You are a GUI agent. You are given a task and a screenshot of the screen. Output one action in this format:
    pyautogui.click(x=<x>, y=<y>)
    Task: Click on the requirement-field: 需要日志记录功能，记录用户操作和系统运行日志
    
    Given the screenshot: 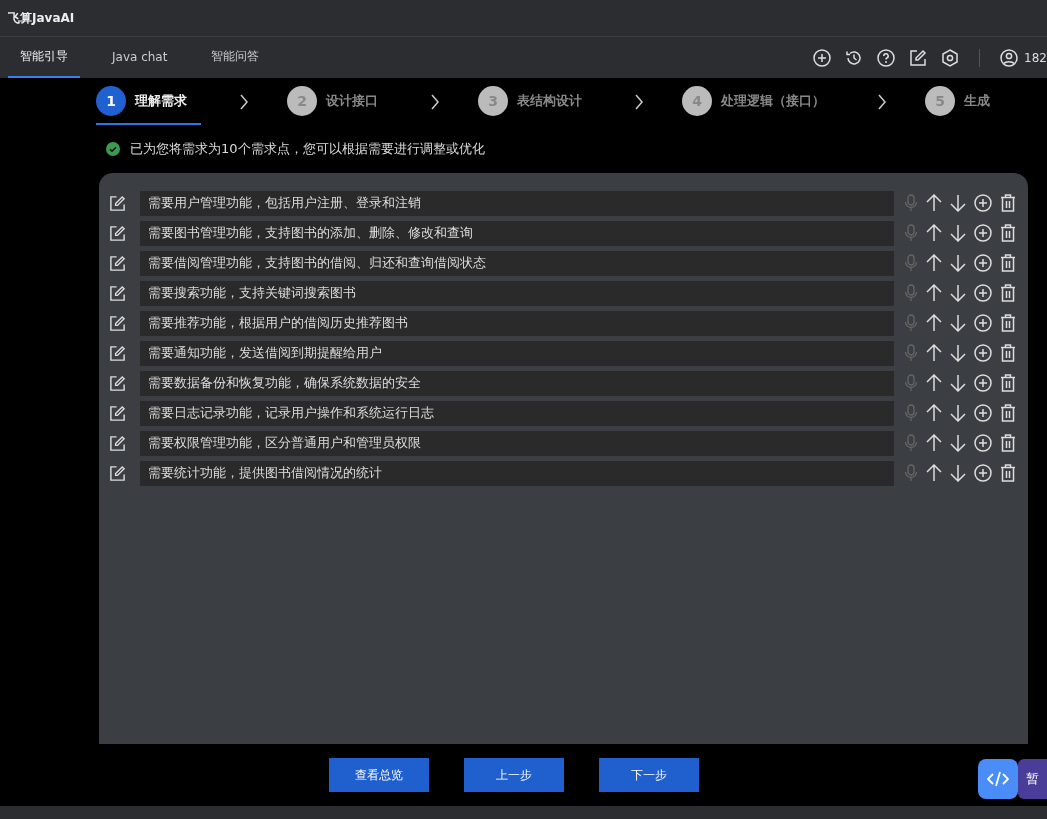 What is the action you would take?
    pyautogui.click(x=517, y=413)
    